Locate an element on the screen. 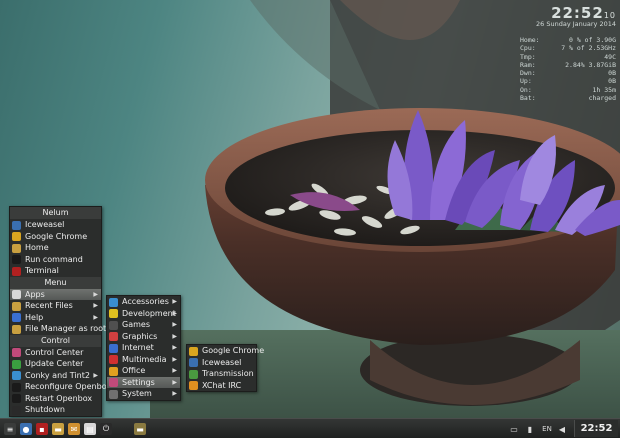 This screenshot has height=438, width=620. task-home-folder-icon: ▬ is located at coordinates (140, 429).